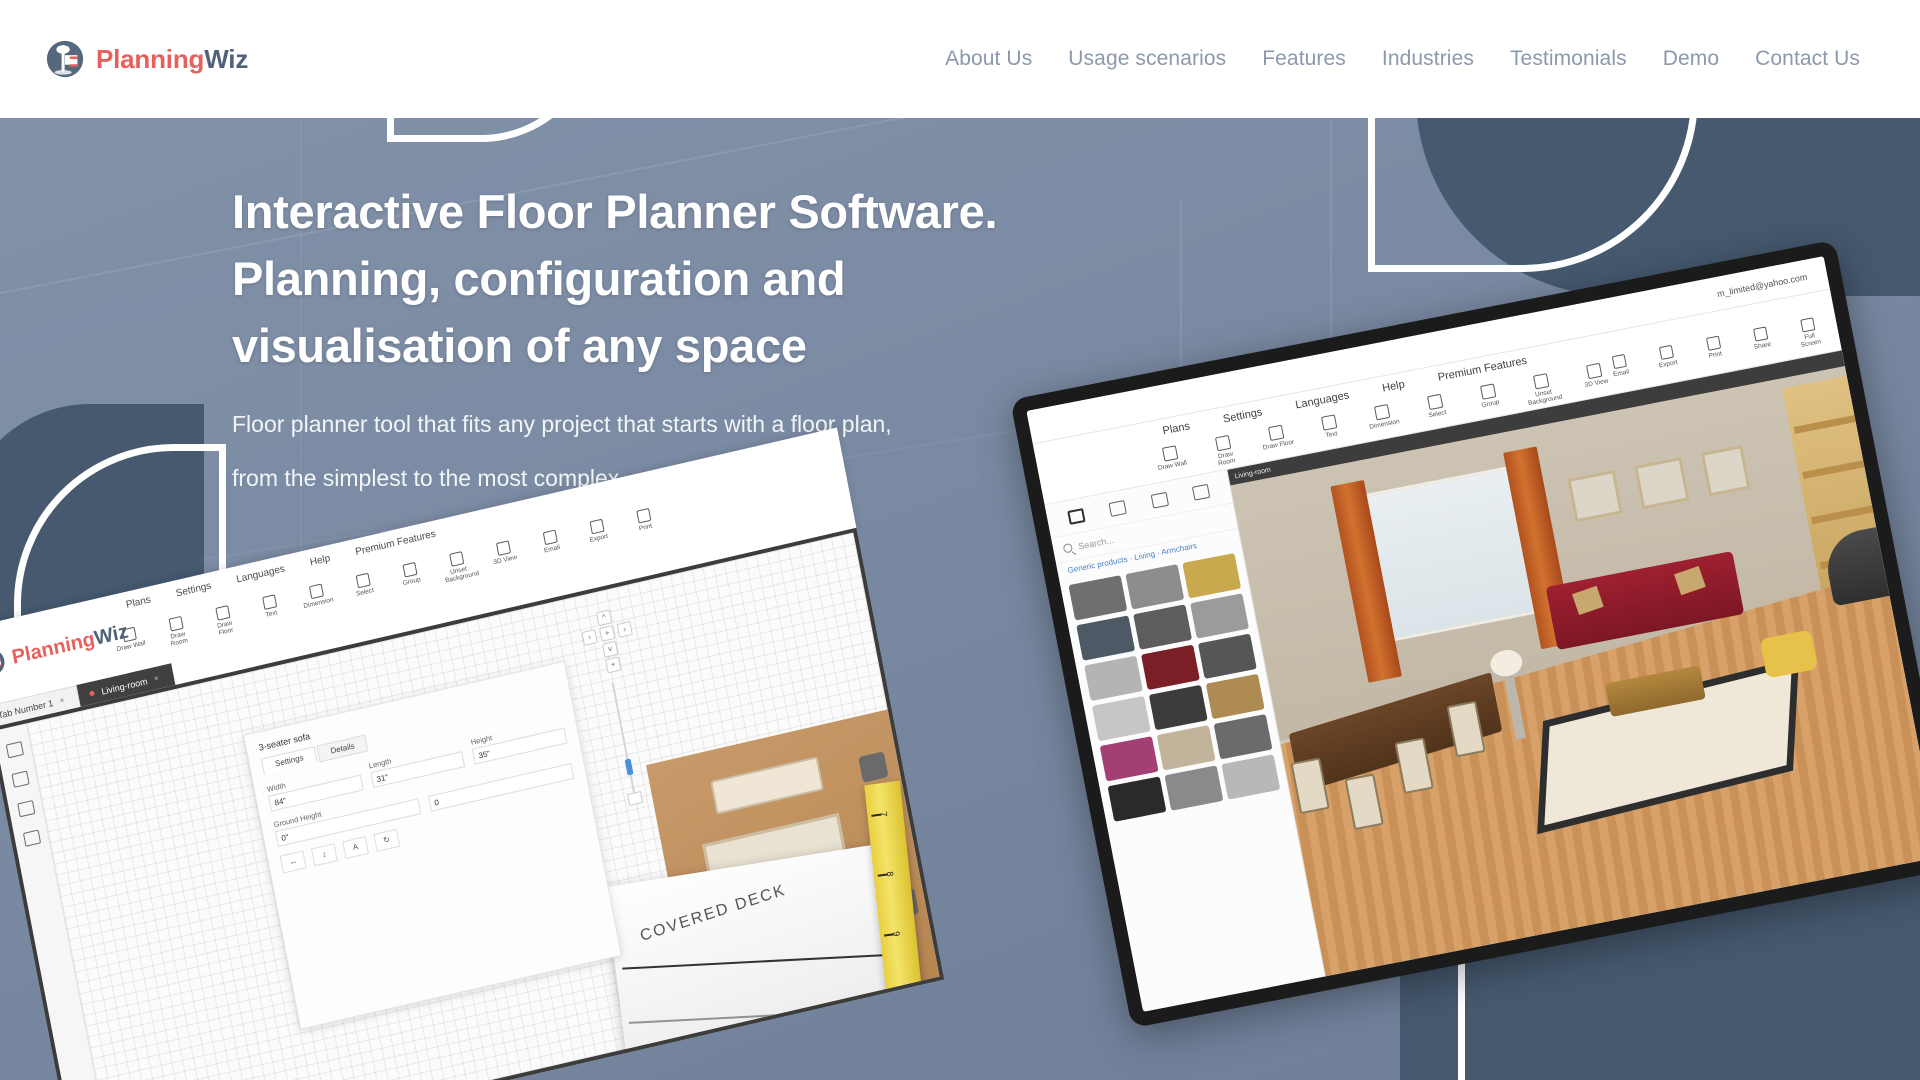 The image size is (1920, 1080). What do you see at coordinates (1488, 391) in the screenshot?
I see `group-icon` at bounding box center [1488, 391].